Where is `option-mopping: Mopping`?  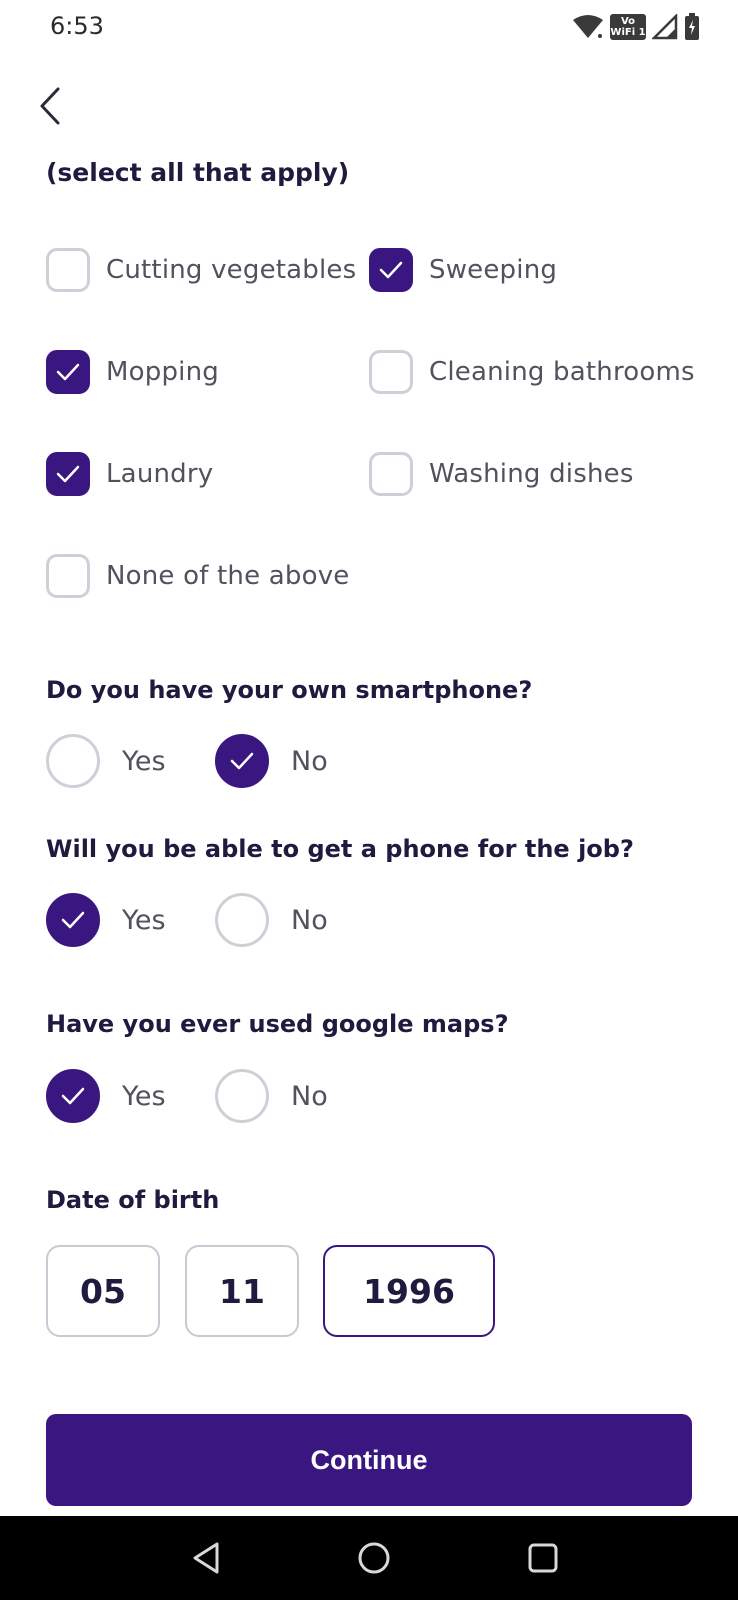 option-mopping: Mopping is located at coordinates (132, 372).